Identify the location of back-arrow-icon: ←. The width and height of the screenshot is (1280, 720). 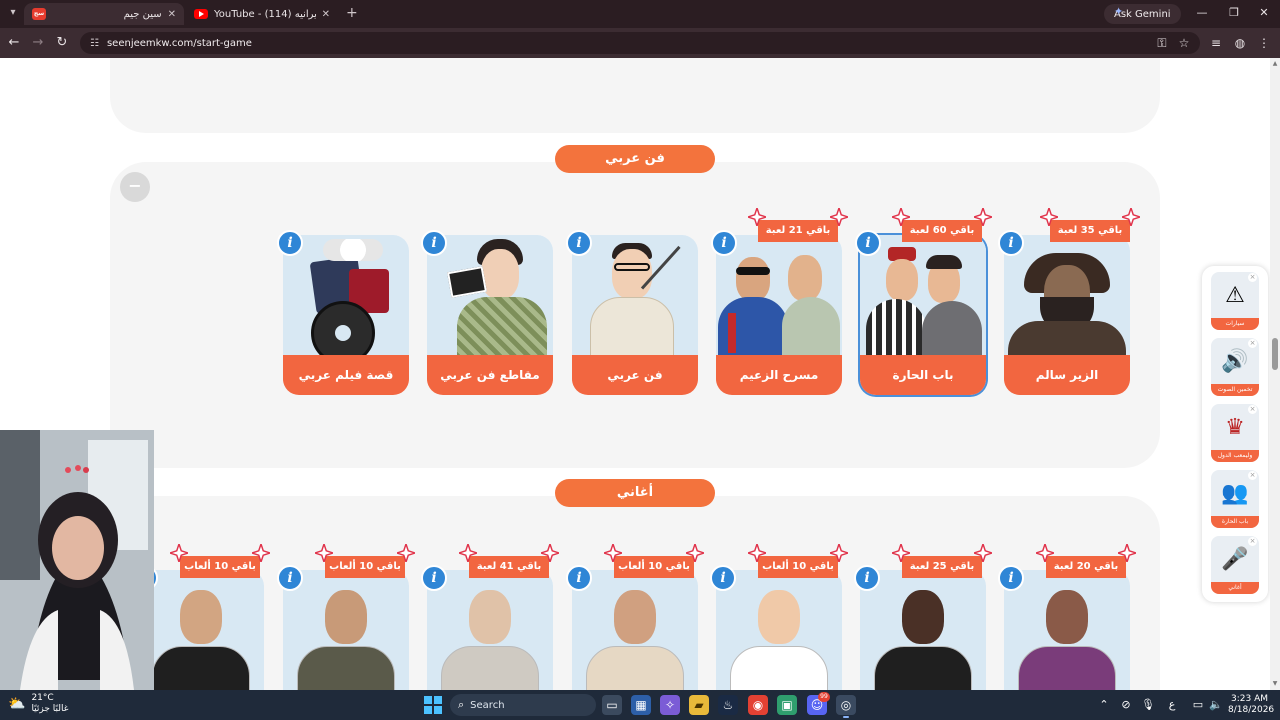
(14, 43).